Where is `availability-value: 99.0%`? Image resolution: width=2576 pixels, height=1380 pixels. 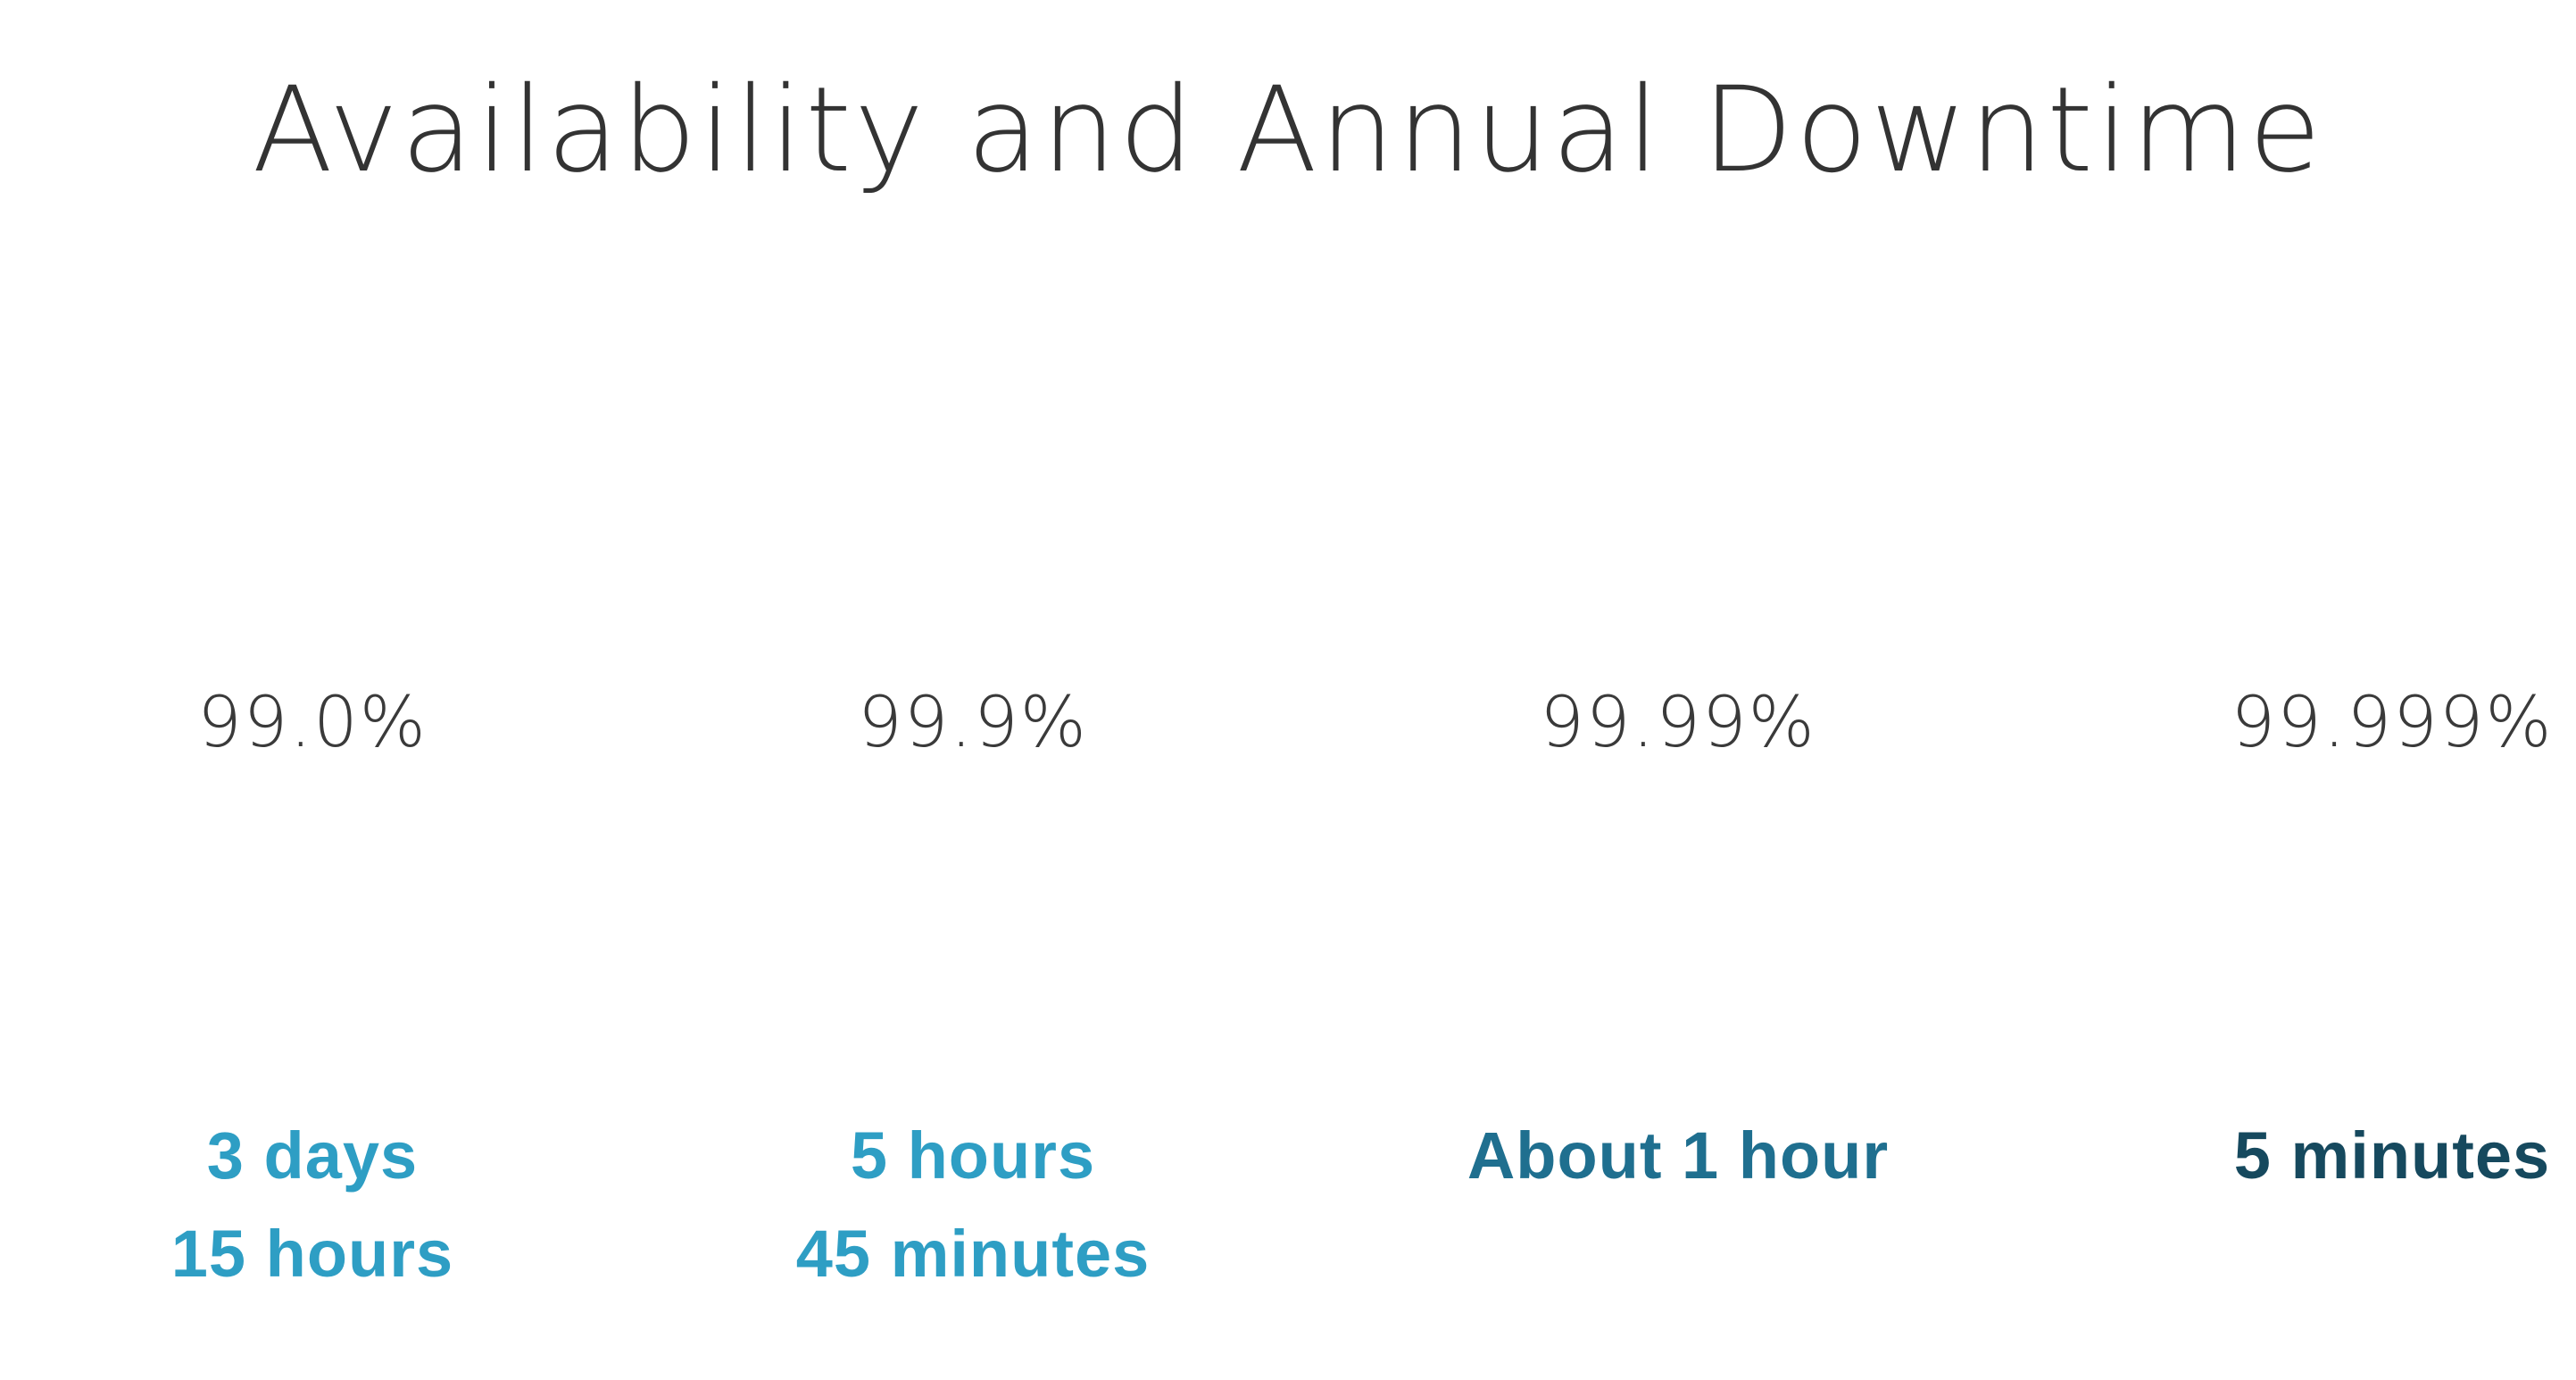 availability-value: 99.0% is located at coordinates (312, 723).